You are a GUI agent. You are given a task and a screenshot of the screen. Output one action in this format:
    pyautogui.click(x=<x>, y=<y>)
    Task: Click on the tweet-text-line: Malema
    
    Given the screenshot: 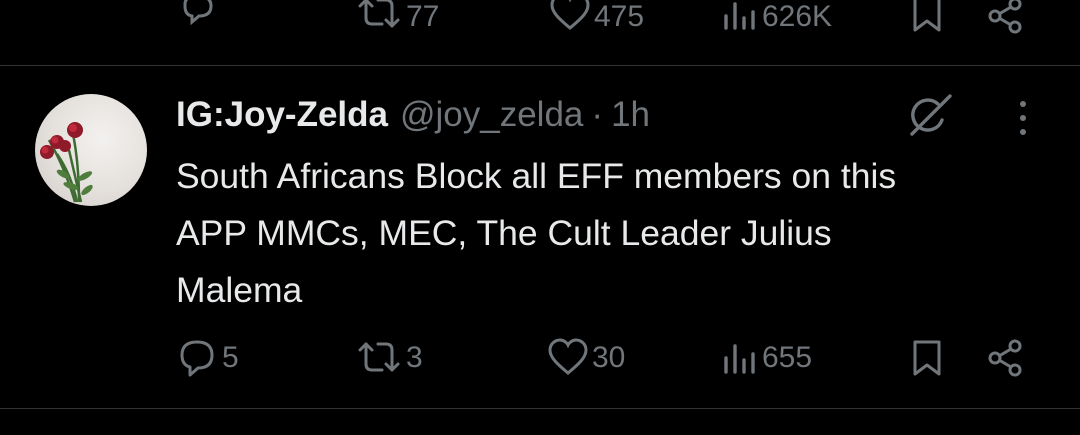 What is the action you would take?
    pyautogui.click(x=239, y=290)
    